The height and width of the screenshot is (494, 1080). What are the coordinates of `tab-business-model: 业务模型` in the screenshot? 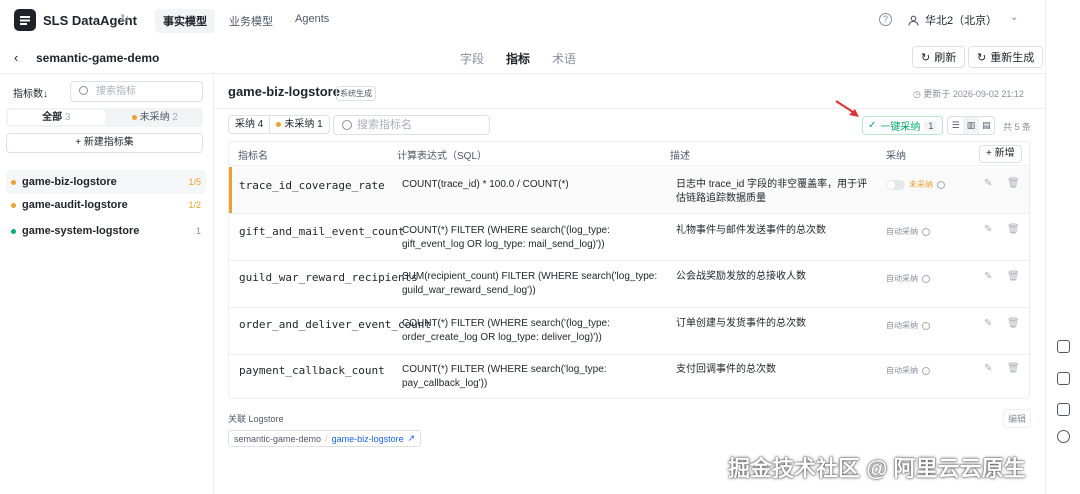 It's located at (251, 21).